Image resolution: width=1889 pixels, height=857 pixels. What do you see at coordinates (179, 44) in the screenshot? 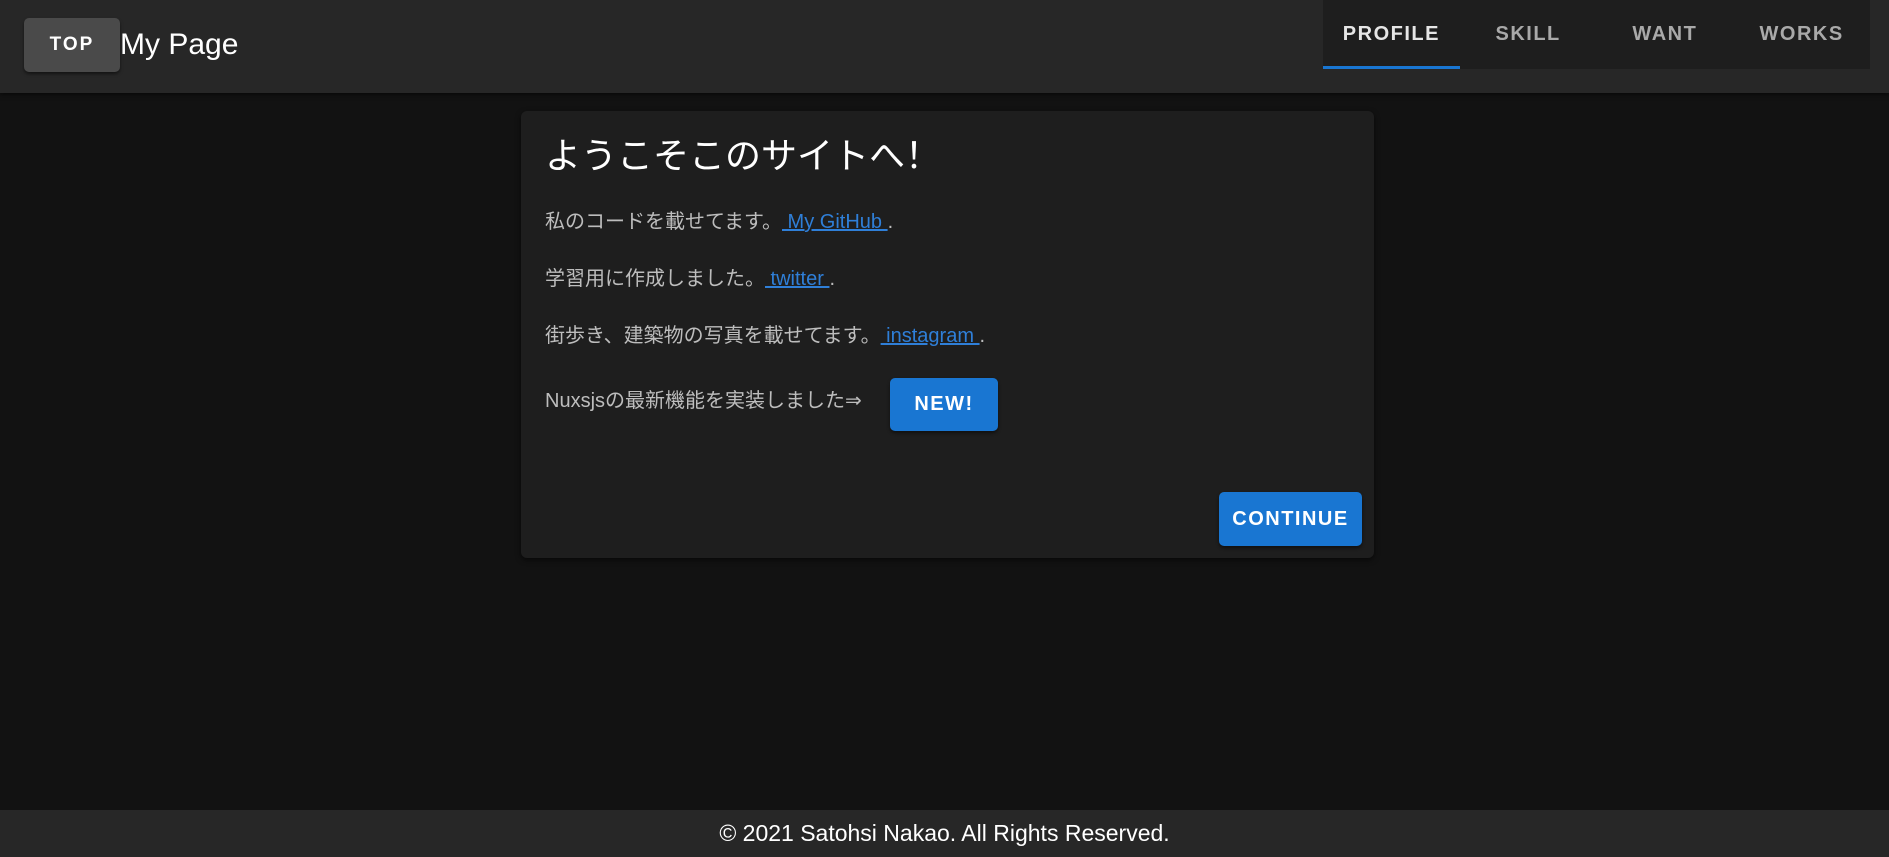
I see `page-title: My Page` at bounding box center [179, 44].